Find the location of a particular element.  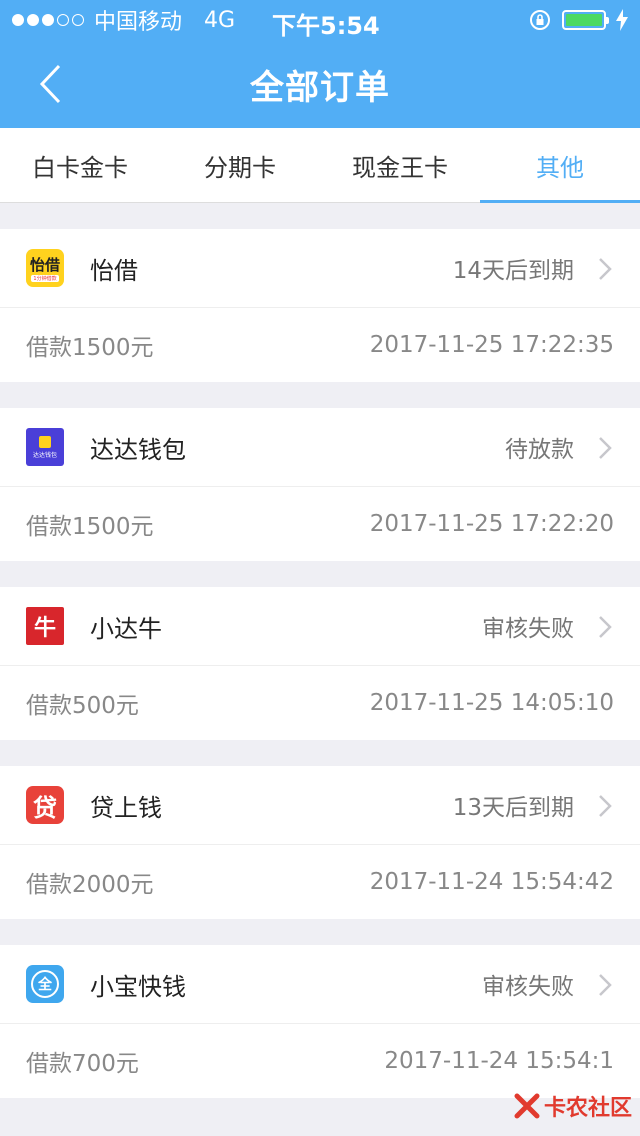

tab-installment-card: 分期卡 is located at coordinates (240, 165).